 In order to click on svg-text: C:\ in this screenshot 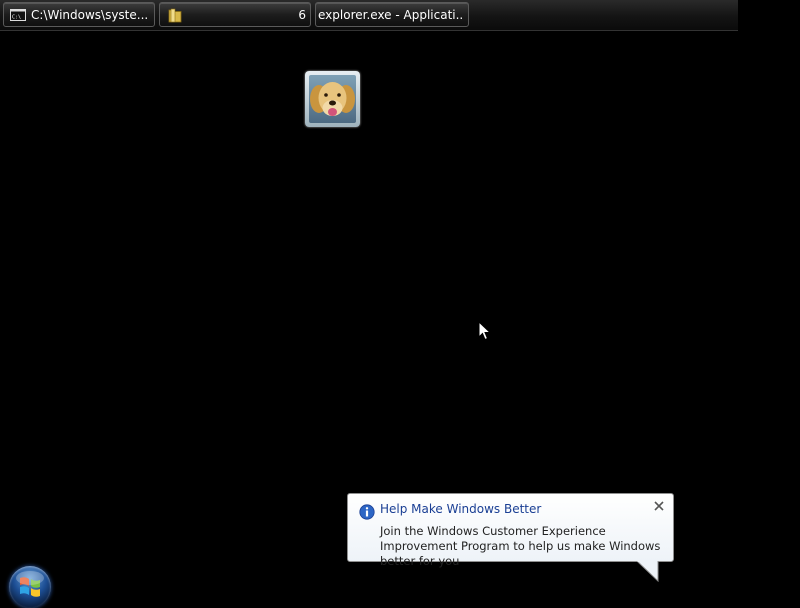, I will do `click(16, 18)`.